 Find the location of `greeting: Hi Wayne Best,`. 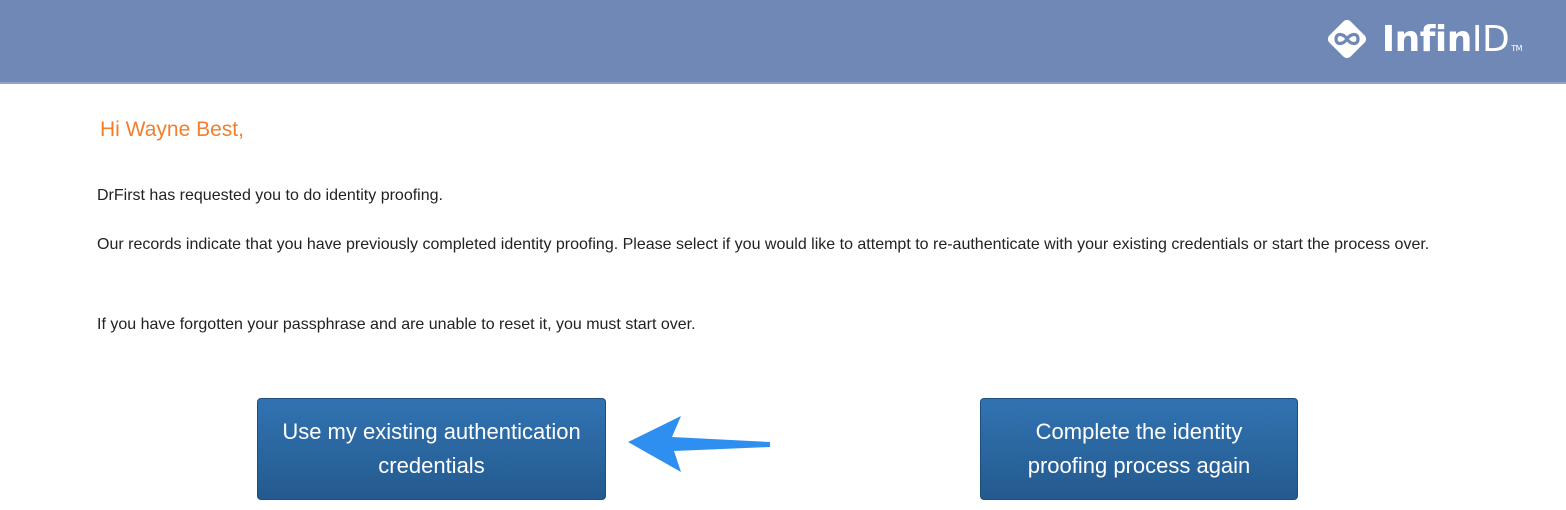

greeting: Hi Wayne Best, is located at coordinates (172, 129).